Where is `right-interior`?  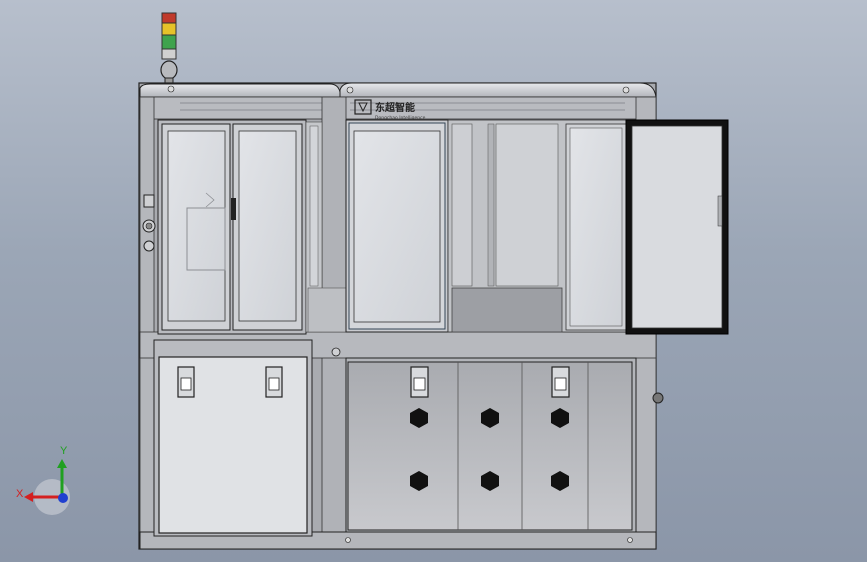
right-interior is located at coordinates (542, 226).